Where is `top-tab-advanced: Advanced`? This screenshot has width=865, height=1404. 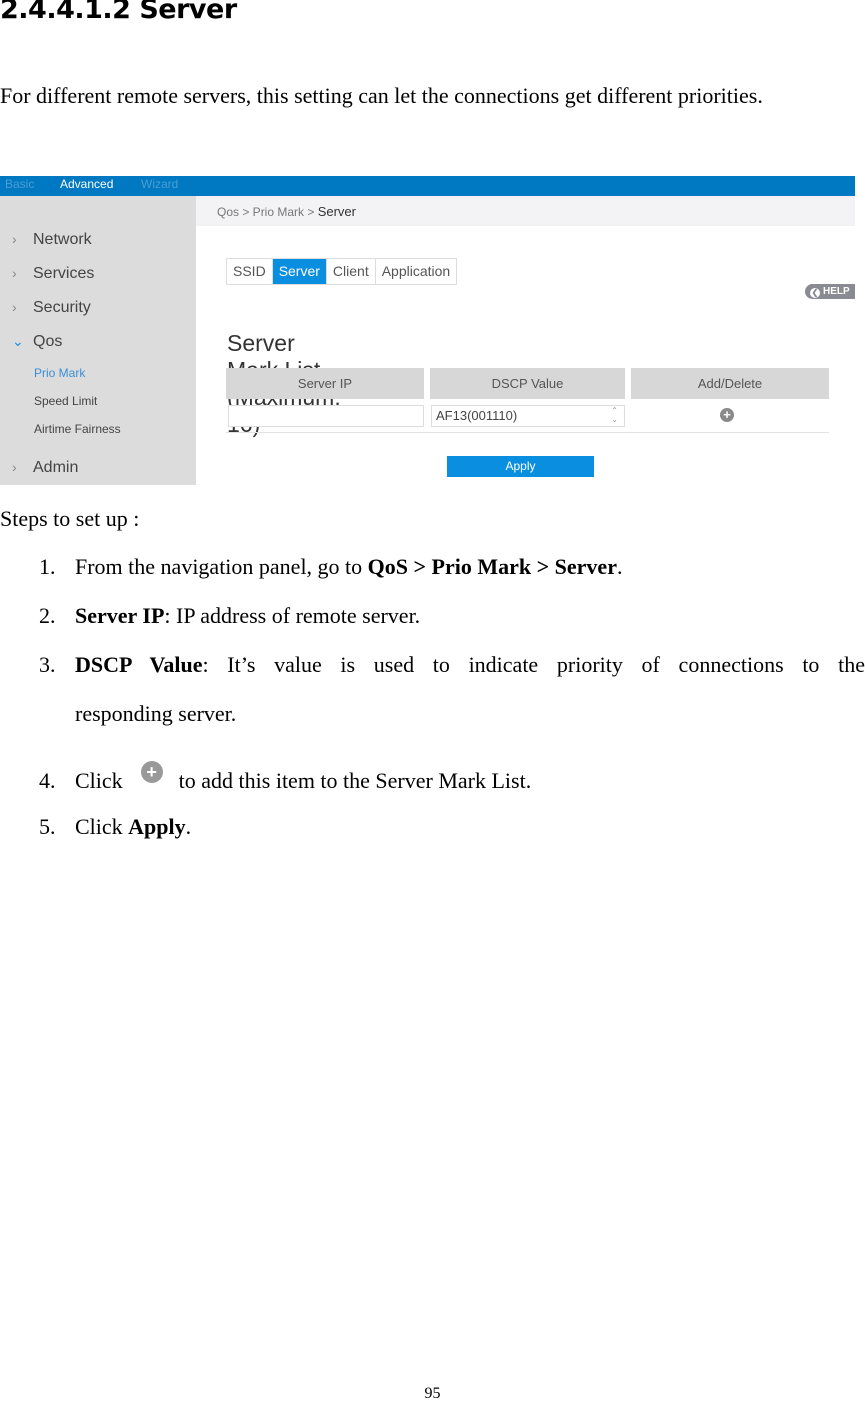
top-tab-advanced: Advanced is located at coordinates (86, 184).